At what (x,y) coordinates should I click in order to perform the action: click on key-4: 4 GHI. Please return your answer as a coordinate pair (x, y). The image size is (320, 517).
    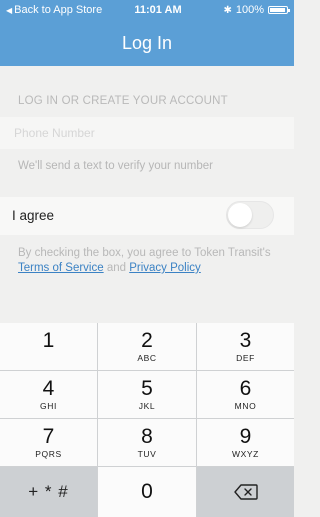
    Looking at the image, I should click on (48, 394).